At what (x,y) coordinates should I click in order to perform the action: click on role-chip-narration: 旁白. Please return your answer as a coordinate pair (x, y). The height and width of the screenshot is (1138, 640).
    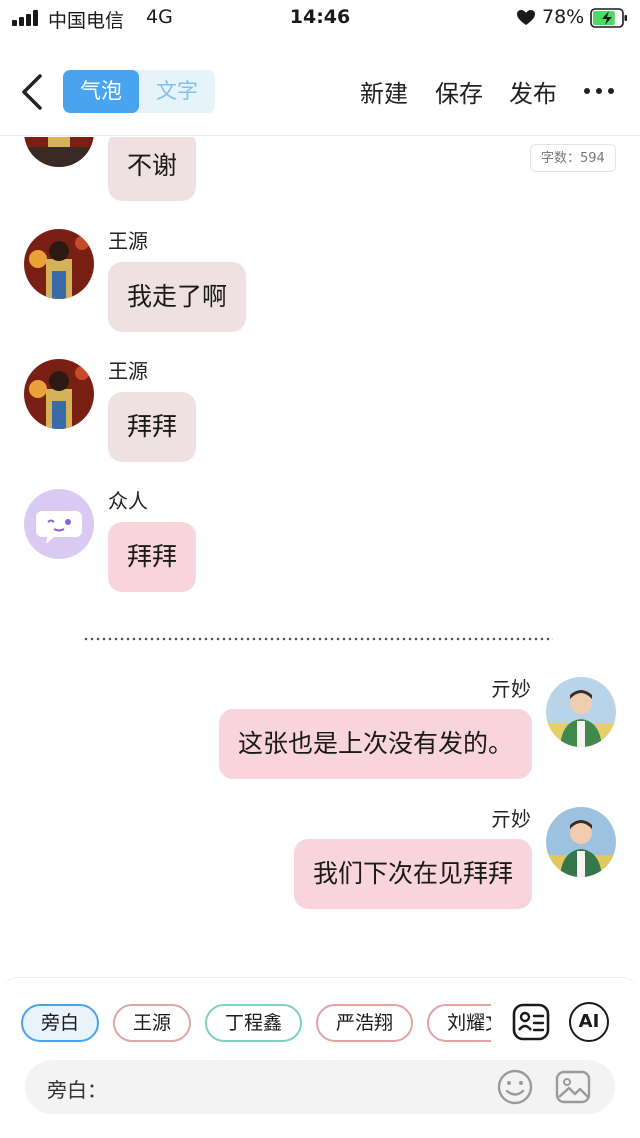
    Looking at the image, I should click on (60, 1023).